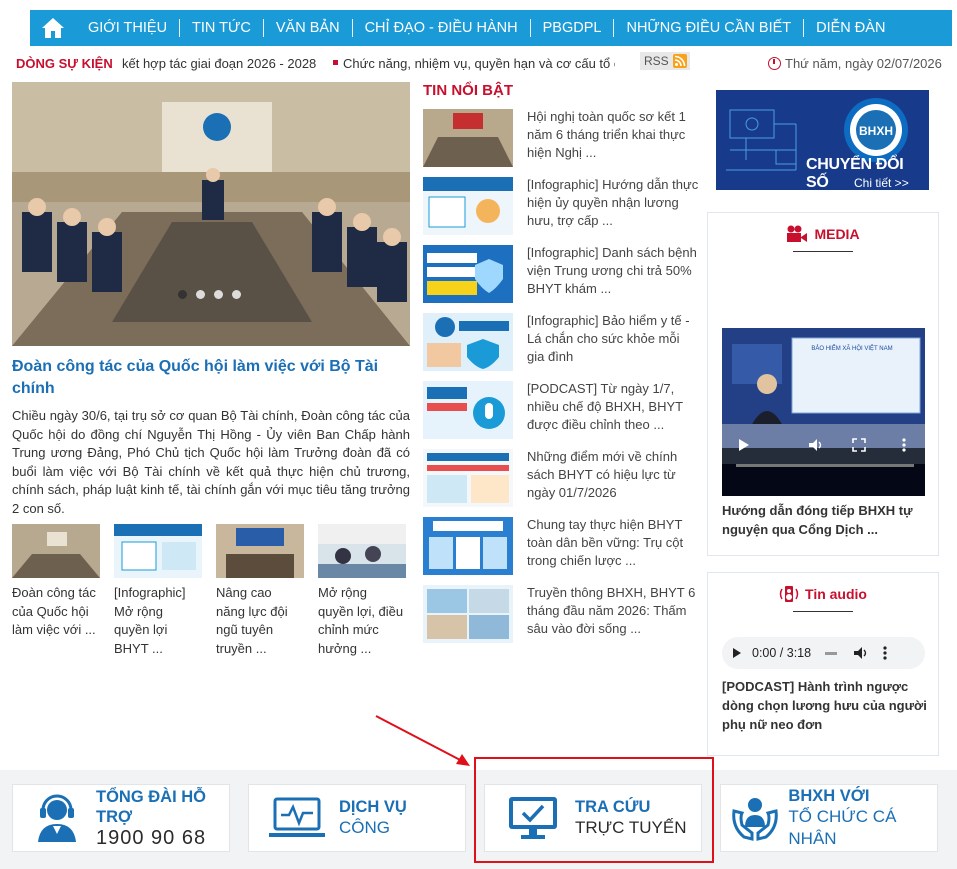 Image resolution: width=957 pixels, height=869 pixels. What do you see at coordinates (823, 251) in the screenshot?
I see `media-divider` at bounding box center [823, 251].